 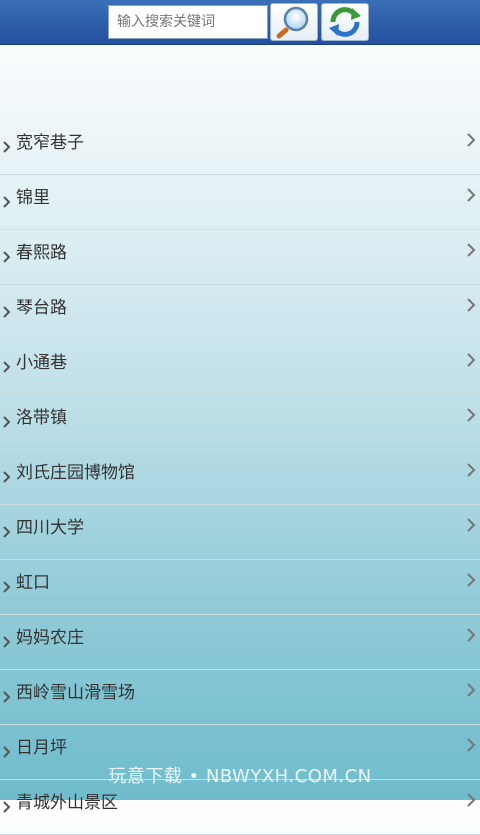 What do you see at coordinates (41, 363) in the screenshot?
I see `list-item-label: 小通巷` at bounding box center [41, 363].